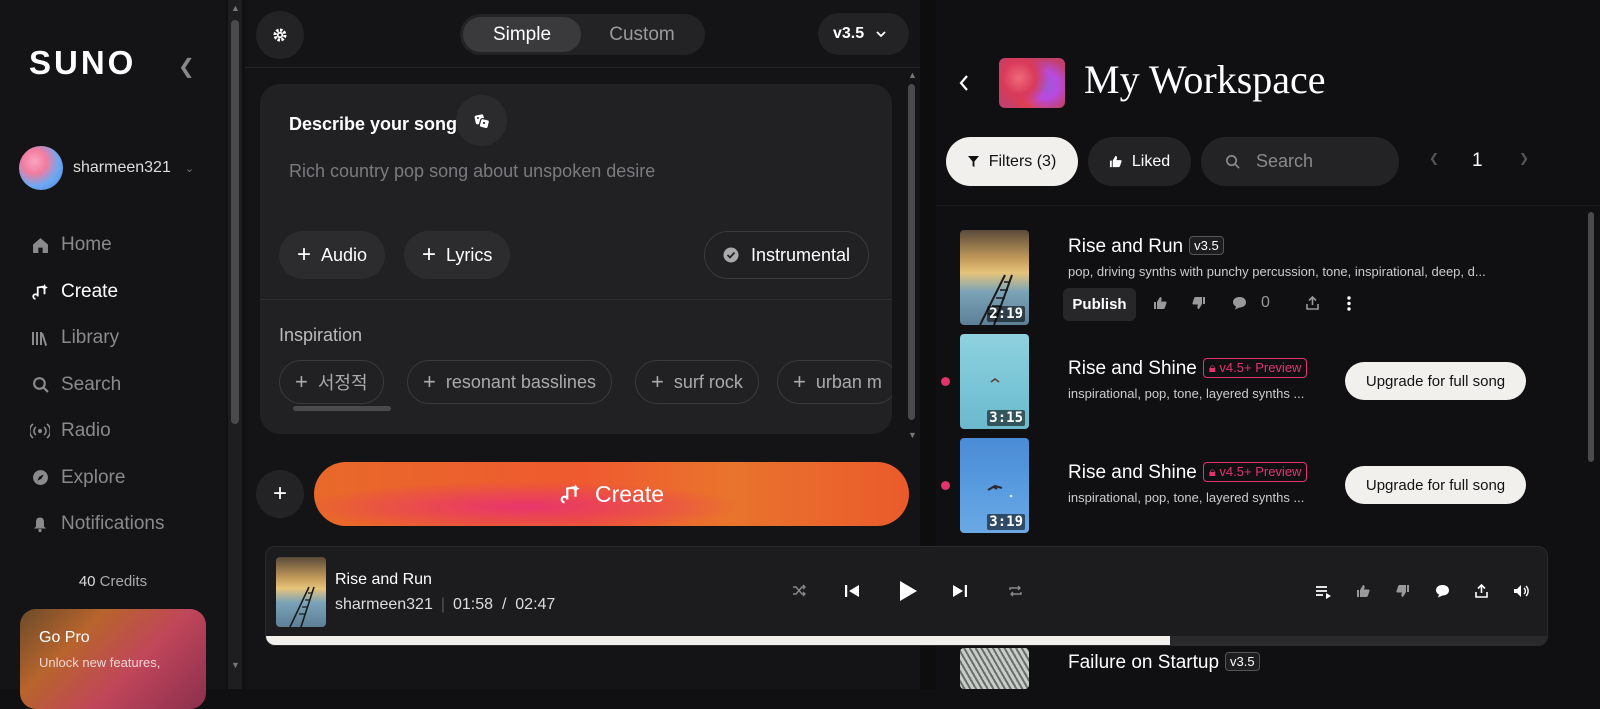 The height and width of the screenshot is (709, 1600). What do you see at coordinates (342, 408) in the screenshot?
I see `chips-scrollbar` at bounding box center [342, 408].